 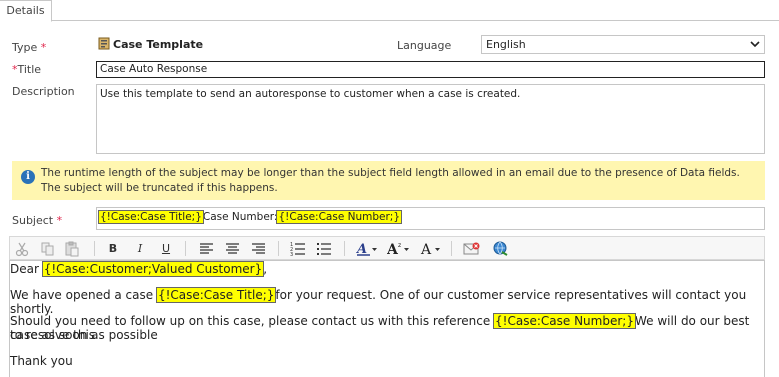 I want to click on language-value: English, so click(x=506, y=44).